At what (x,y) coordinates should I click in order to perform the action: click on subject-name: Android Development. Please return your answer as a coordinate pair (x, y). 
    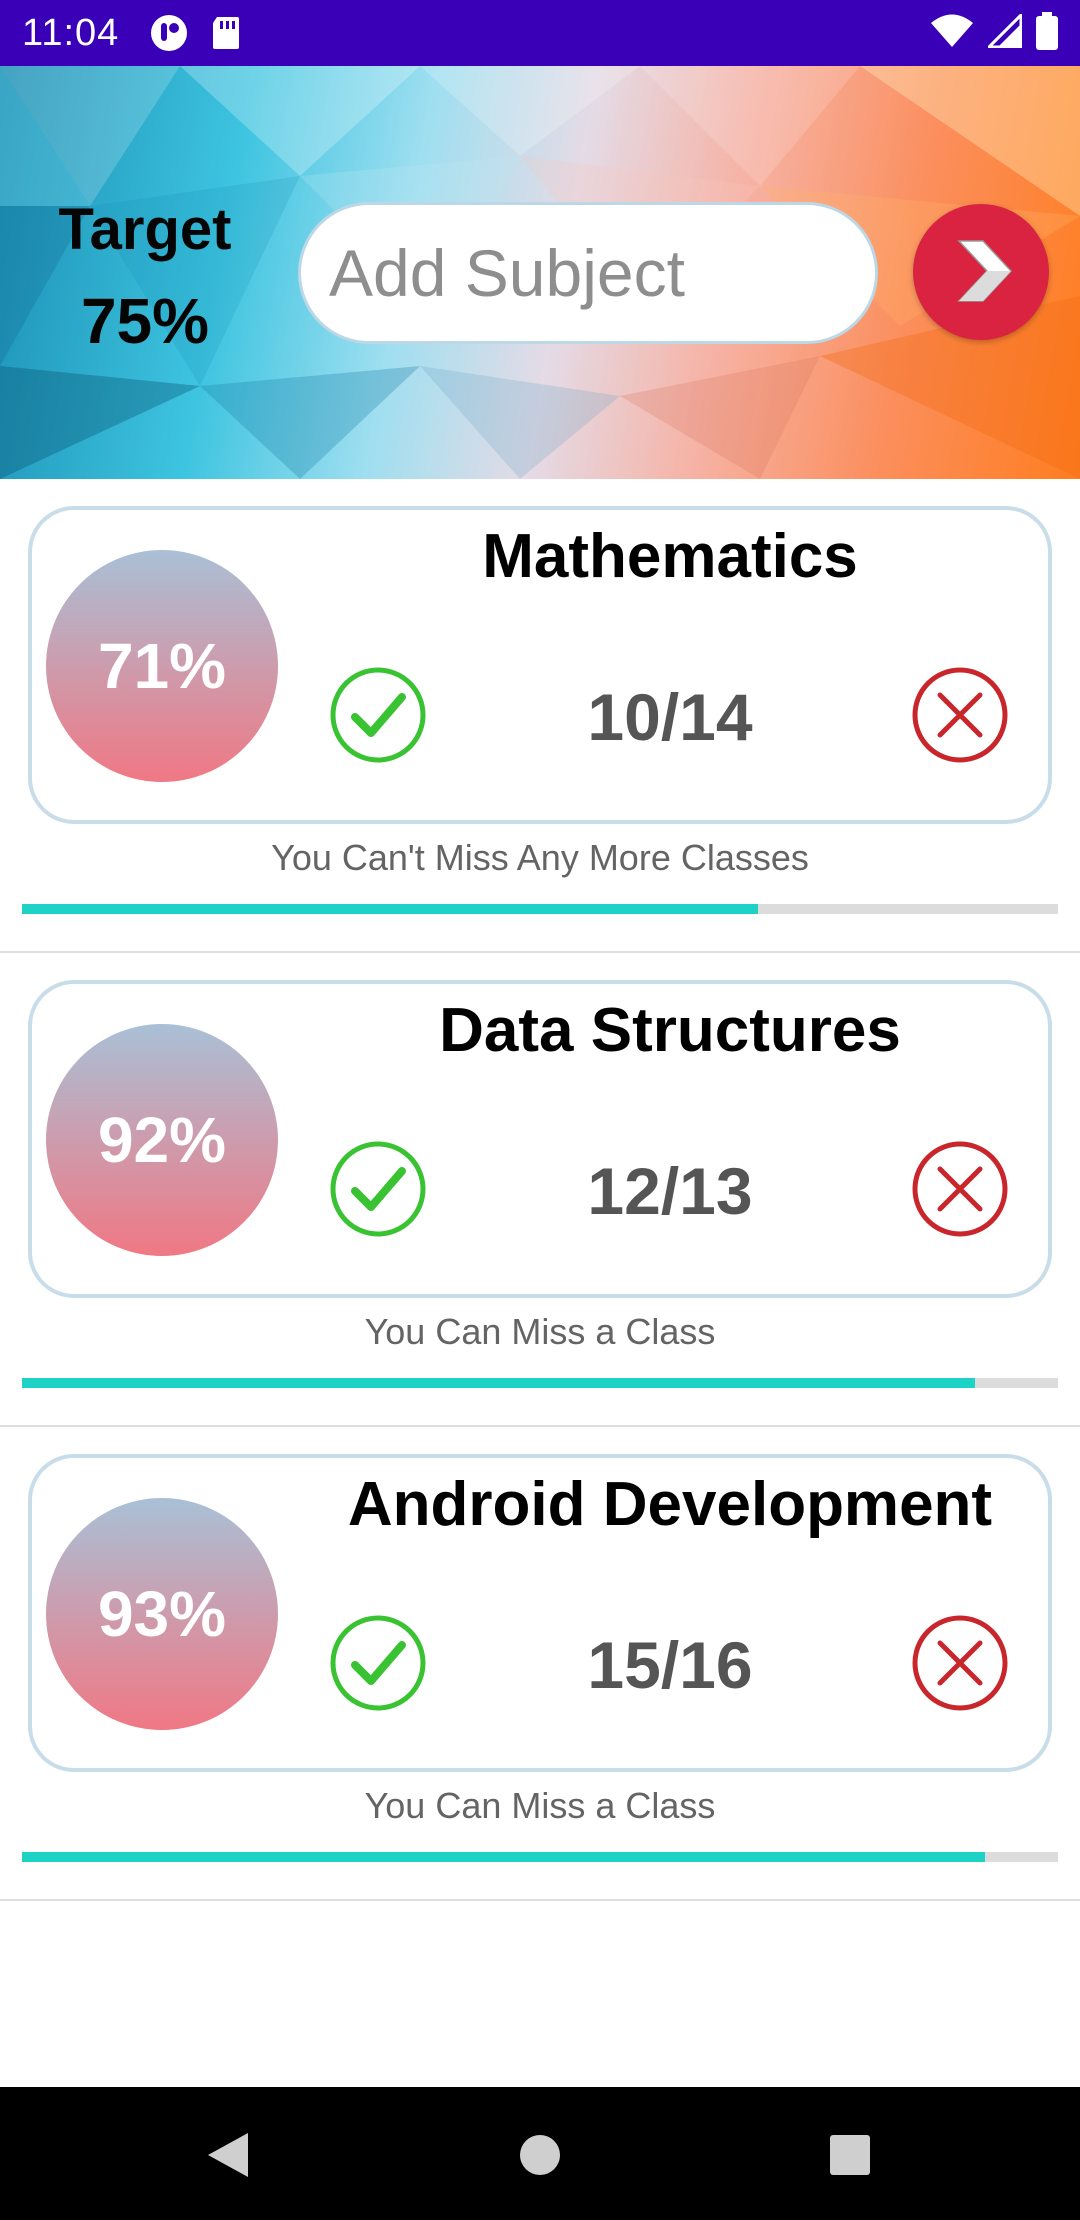
    Looking at the image, I should click on (670, 1504).